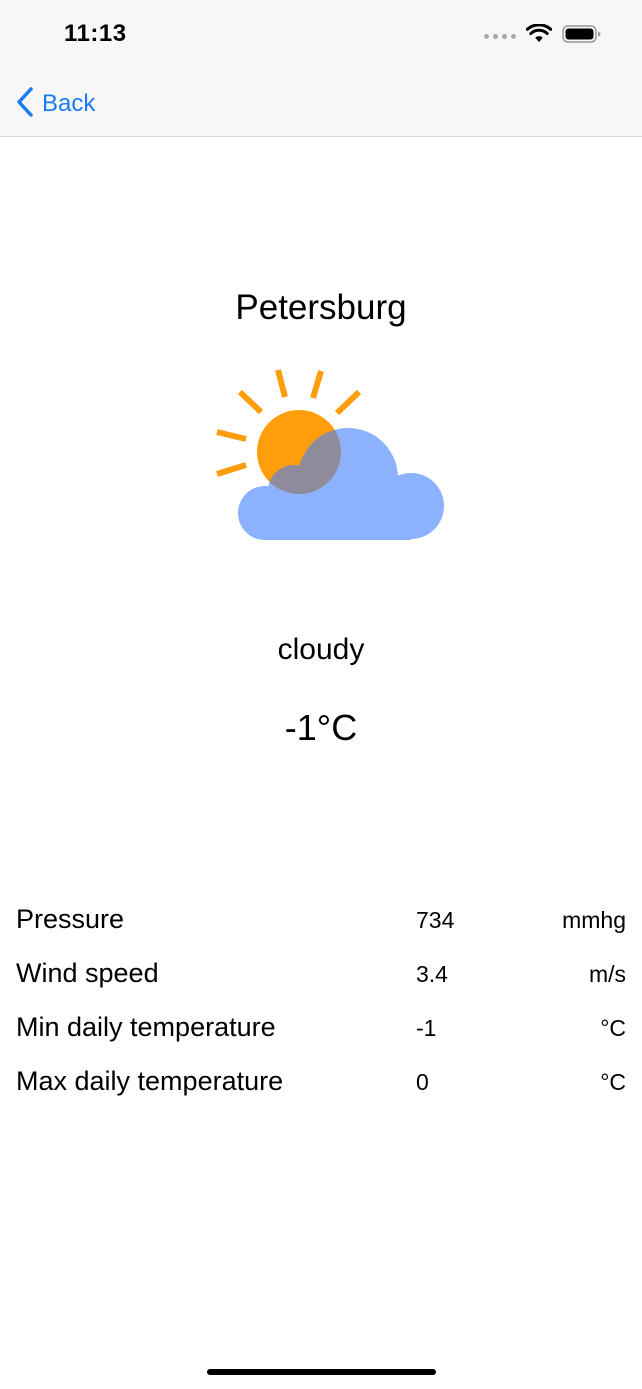 This screenshot has width=642, height=1389. Describe the element at coordinates (70, 919) in the screenshot. I see `detail-label: Pressure` at that location.